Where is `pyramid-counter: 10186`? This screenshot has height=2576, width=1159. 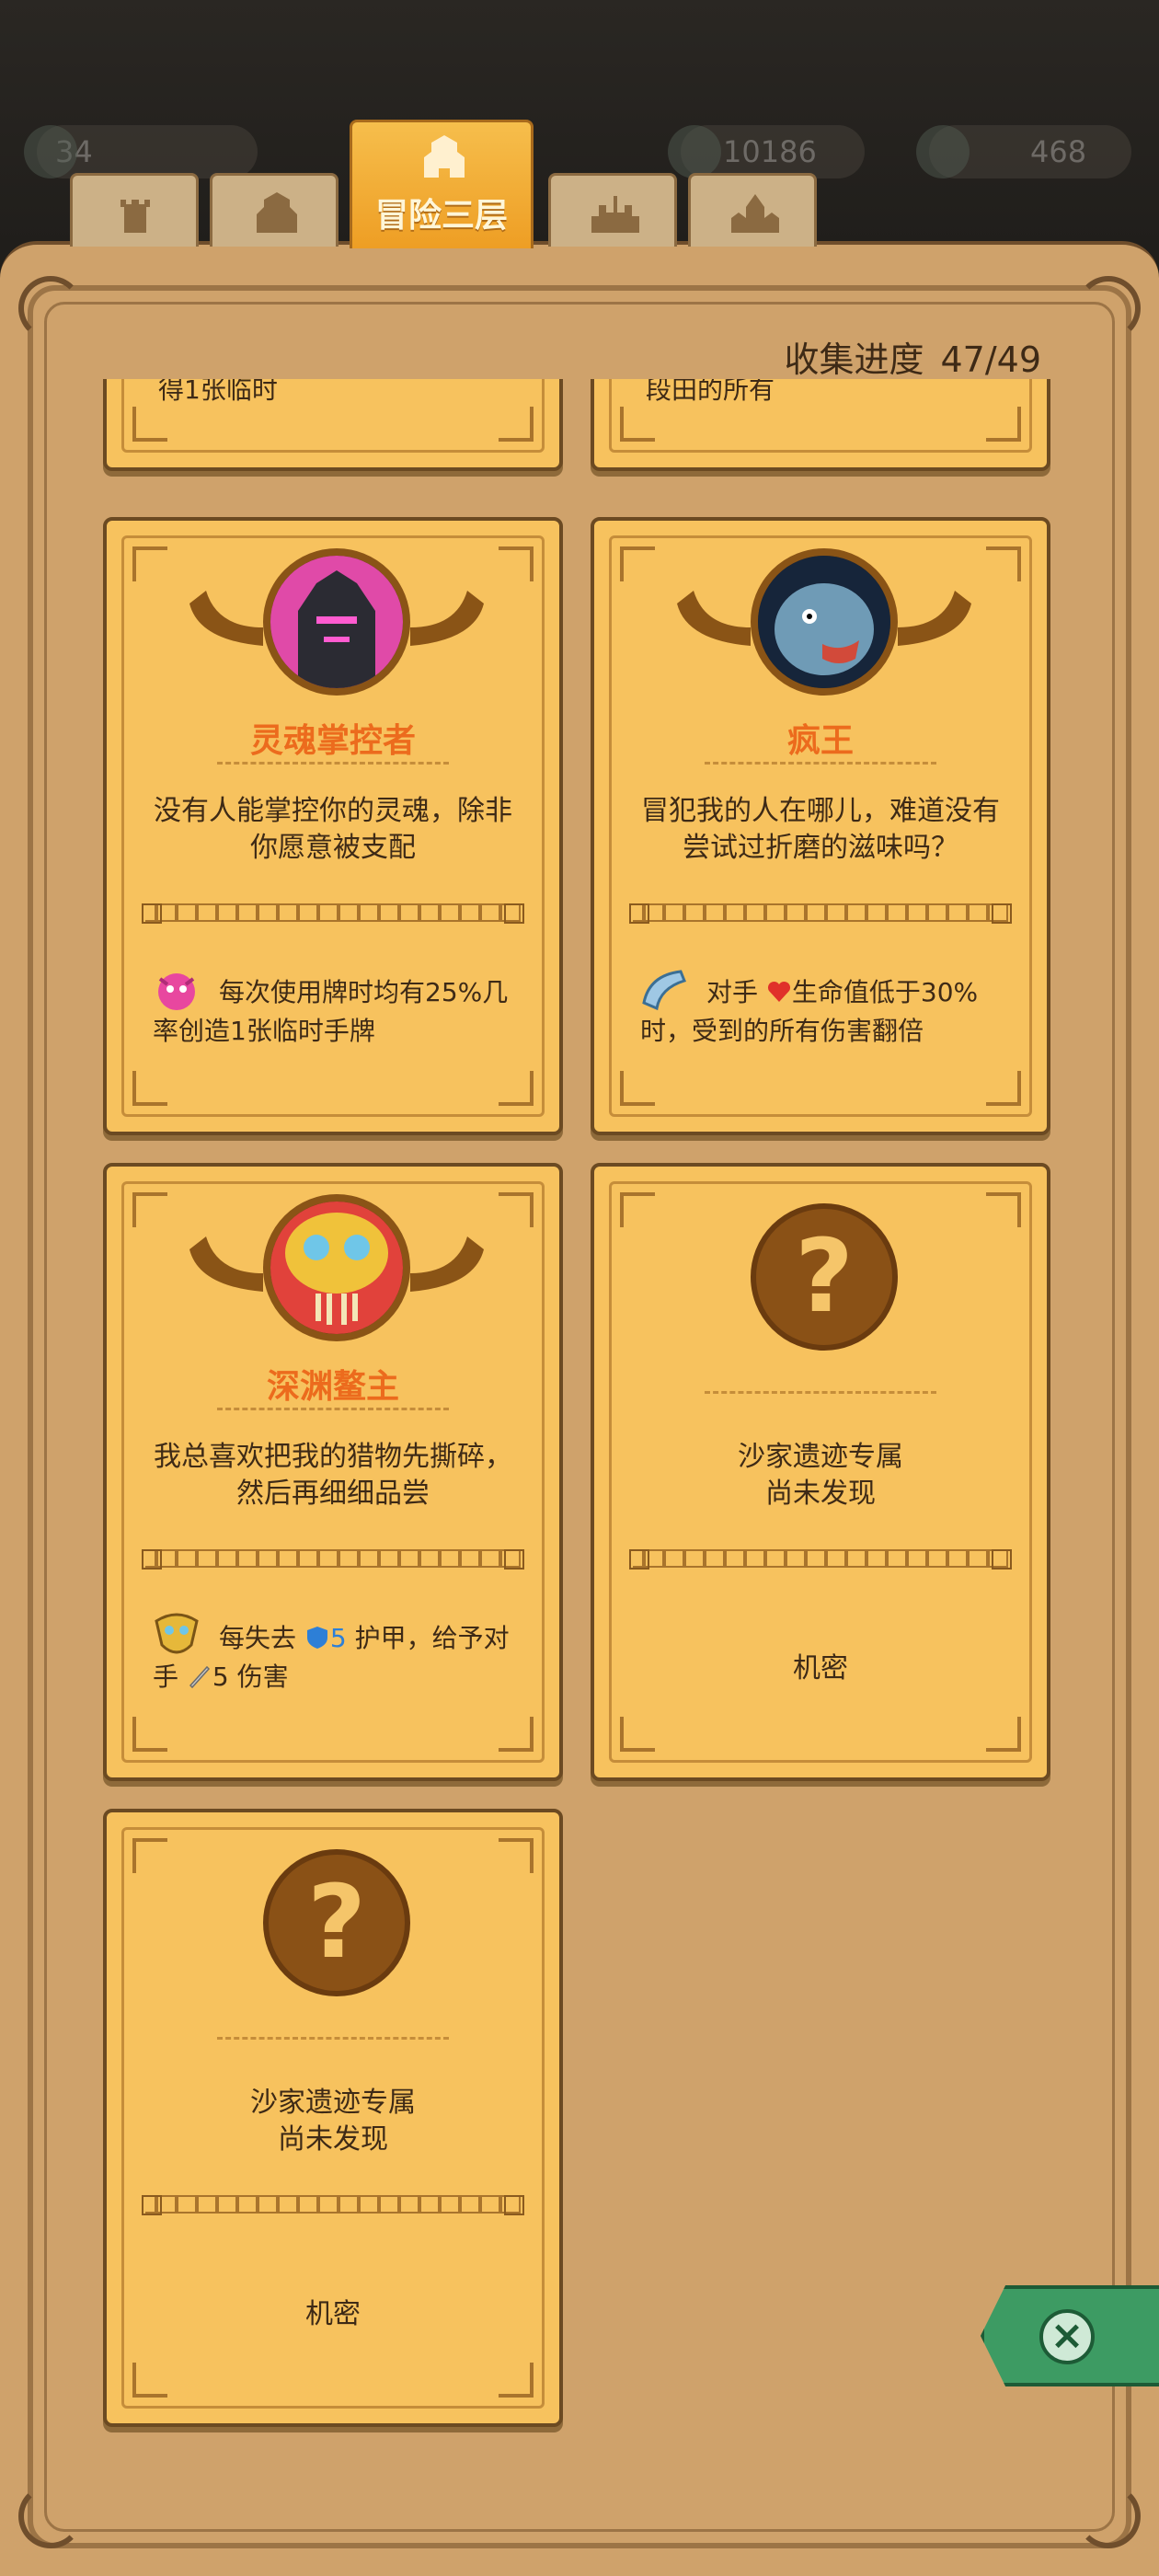 pyramid-counter: 10186 is located at coordinates (766, 151).